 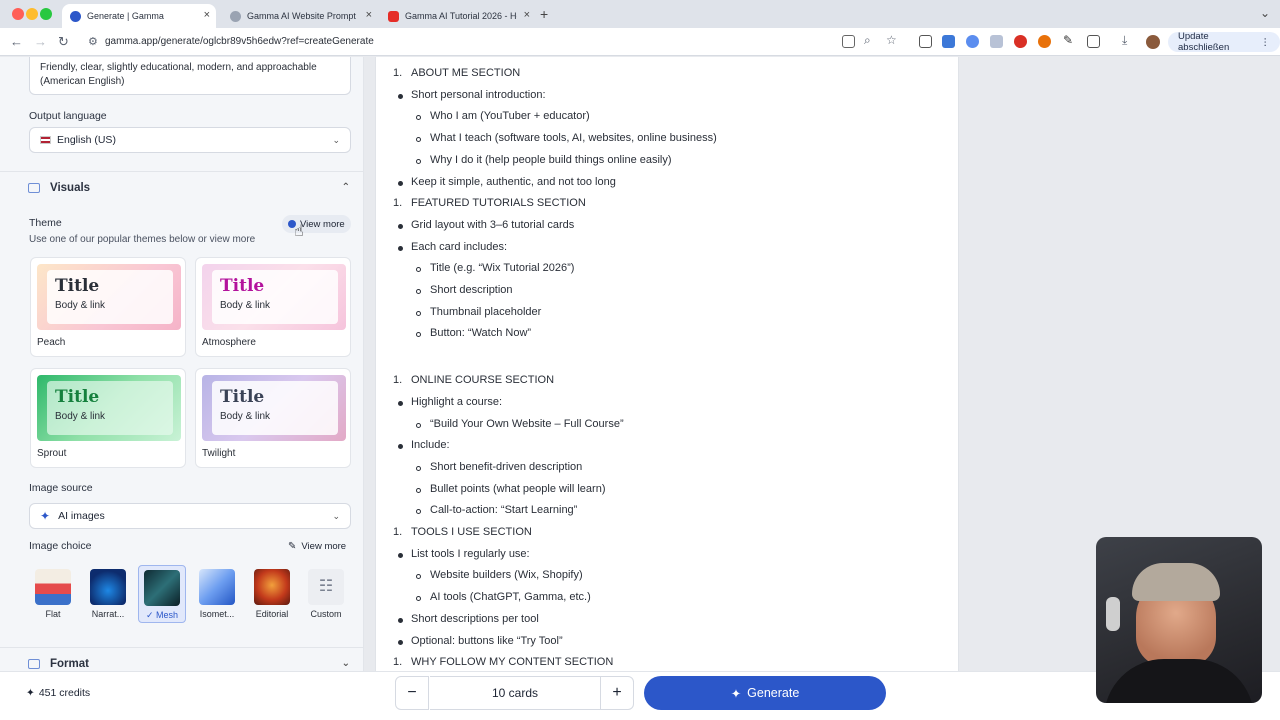 I want to click on theme-name: Peach, so click(x=51, y=342).